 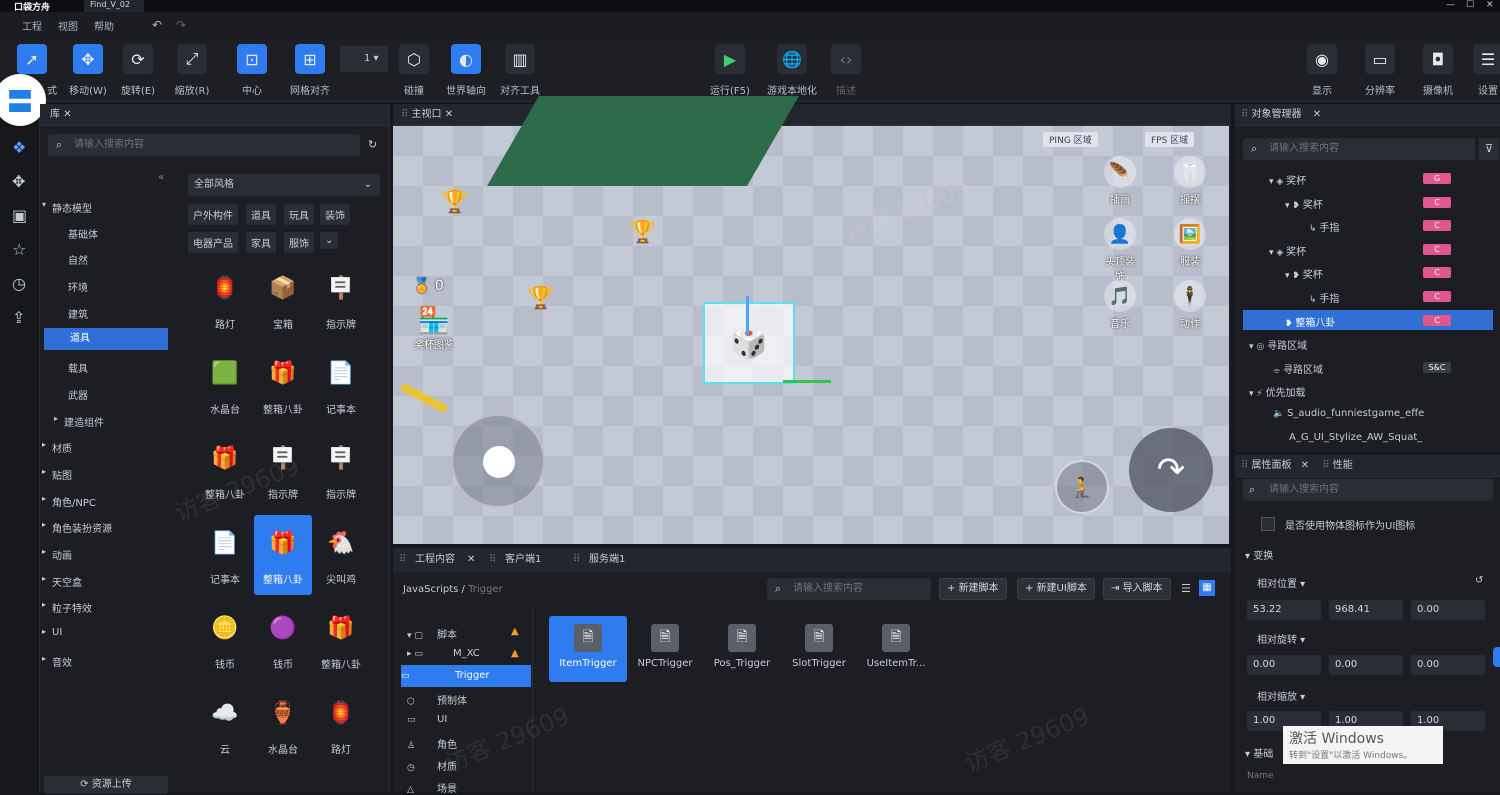 I want to click on new-script-button: + 新建脚本, so click(x=973, y=589).